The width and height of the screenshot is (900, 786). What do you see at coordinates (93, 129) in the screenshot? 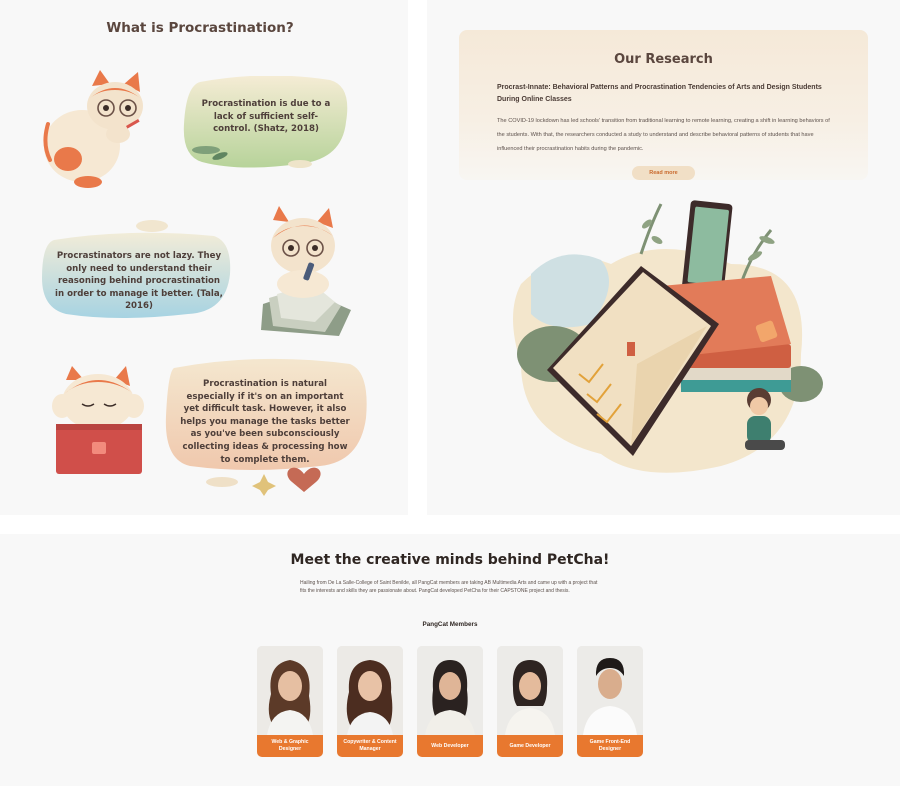
I see `cat-with-glasses-illustration` at bounding box center [93, 129].